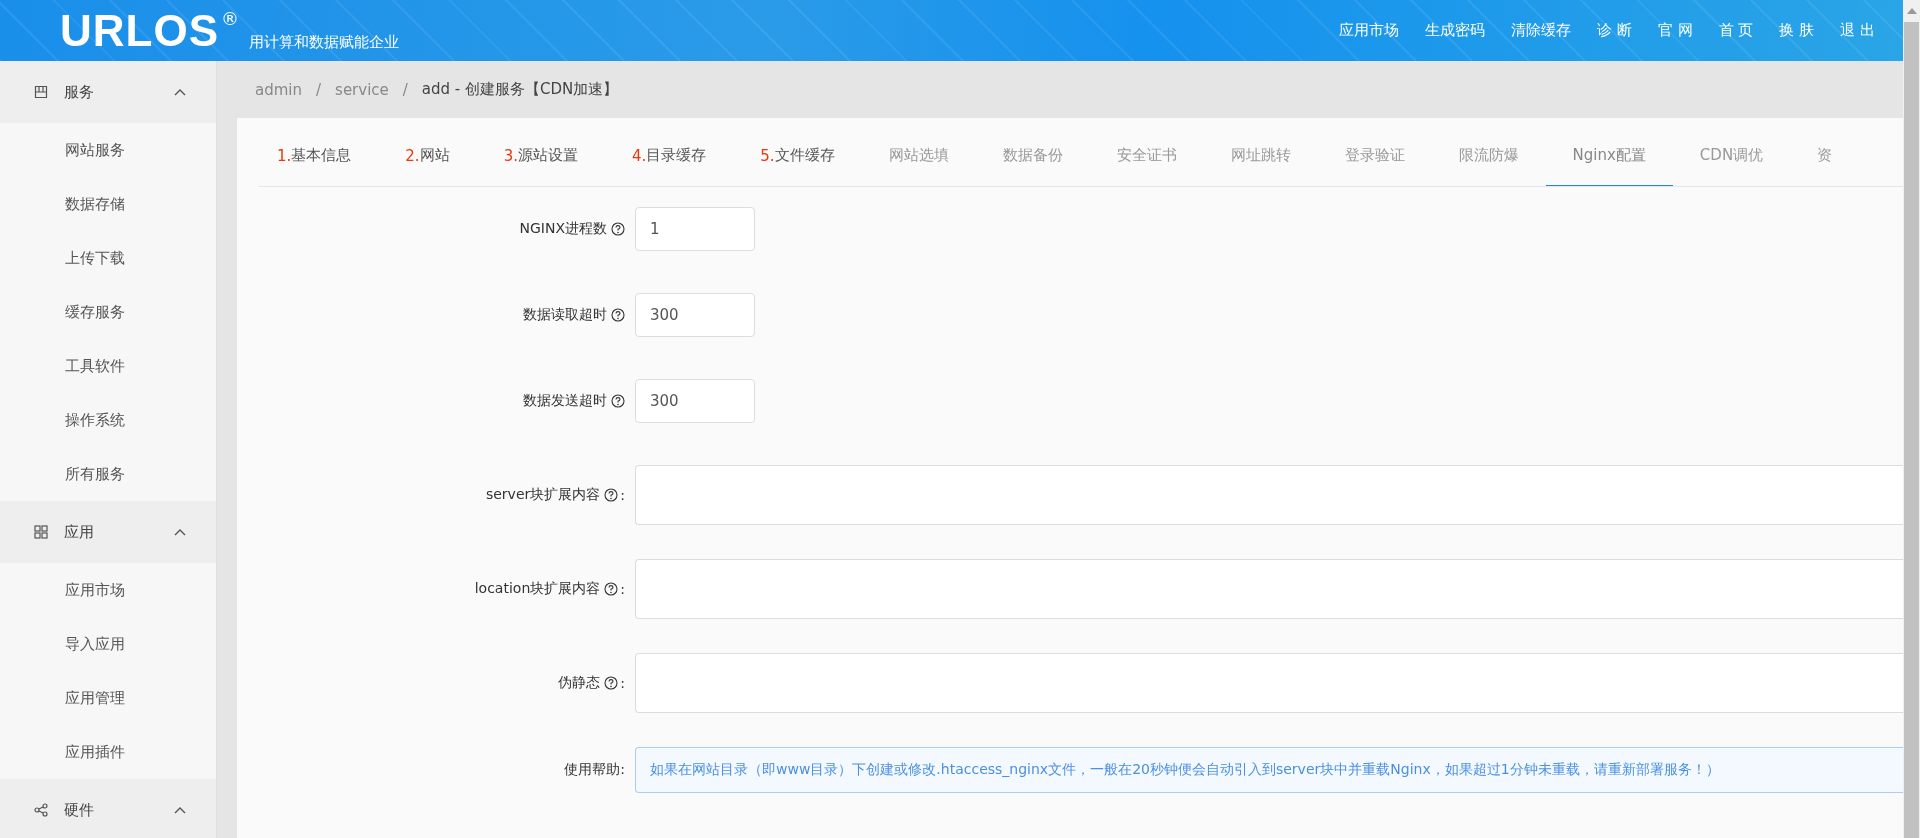  What do you see at coordinates (230, 18) in the screenshot?
I see `registered-mark: ®` at bounding box center [230, 18].